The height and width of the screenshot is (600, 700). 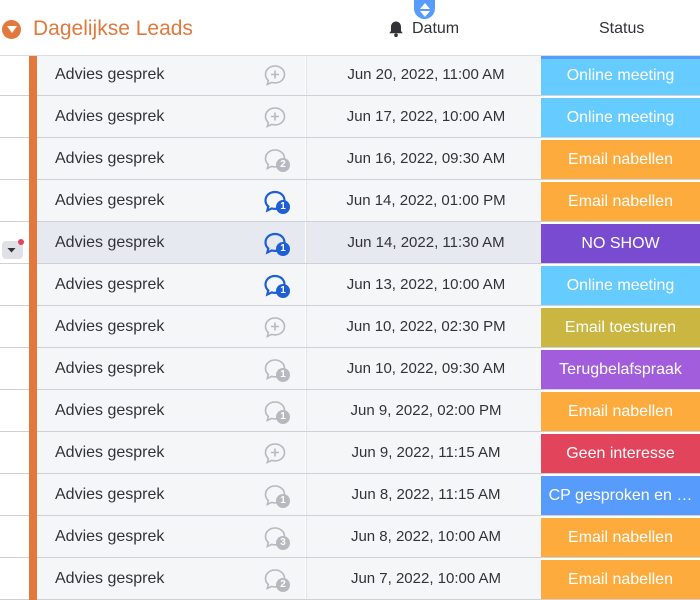 I want to click on sort-icon, so click(x=424, y=9).